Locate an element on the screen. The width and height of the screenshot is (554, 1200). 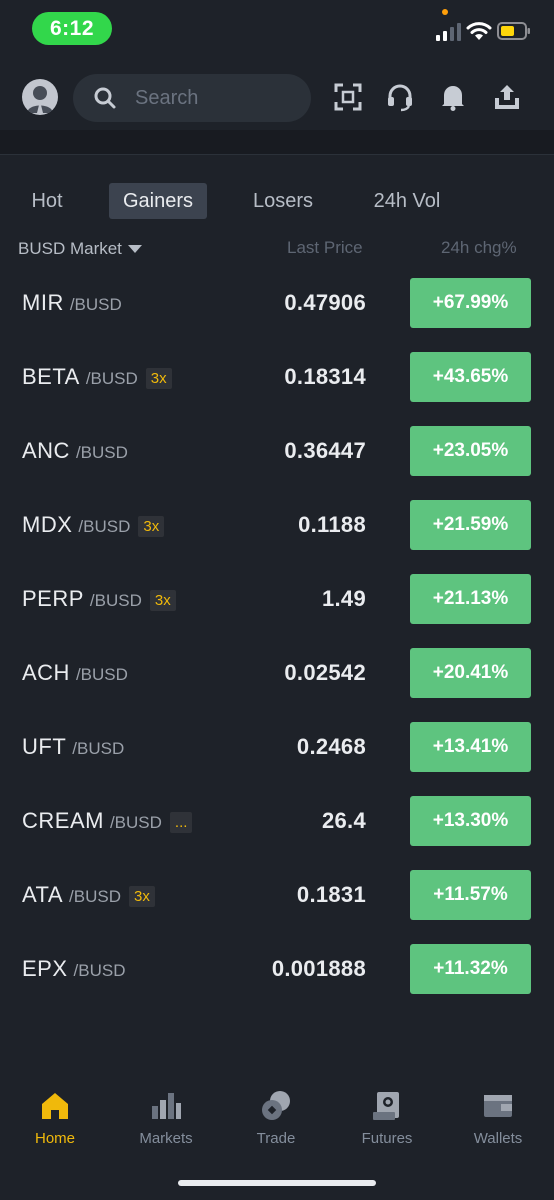
tab-gainers: Gainers is located at coordinates (158, 201).